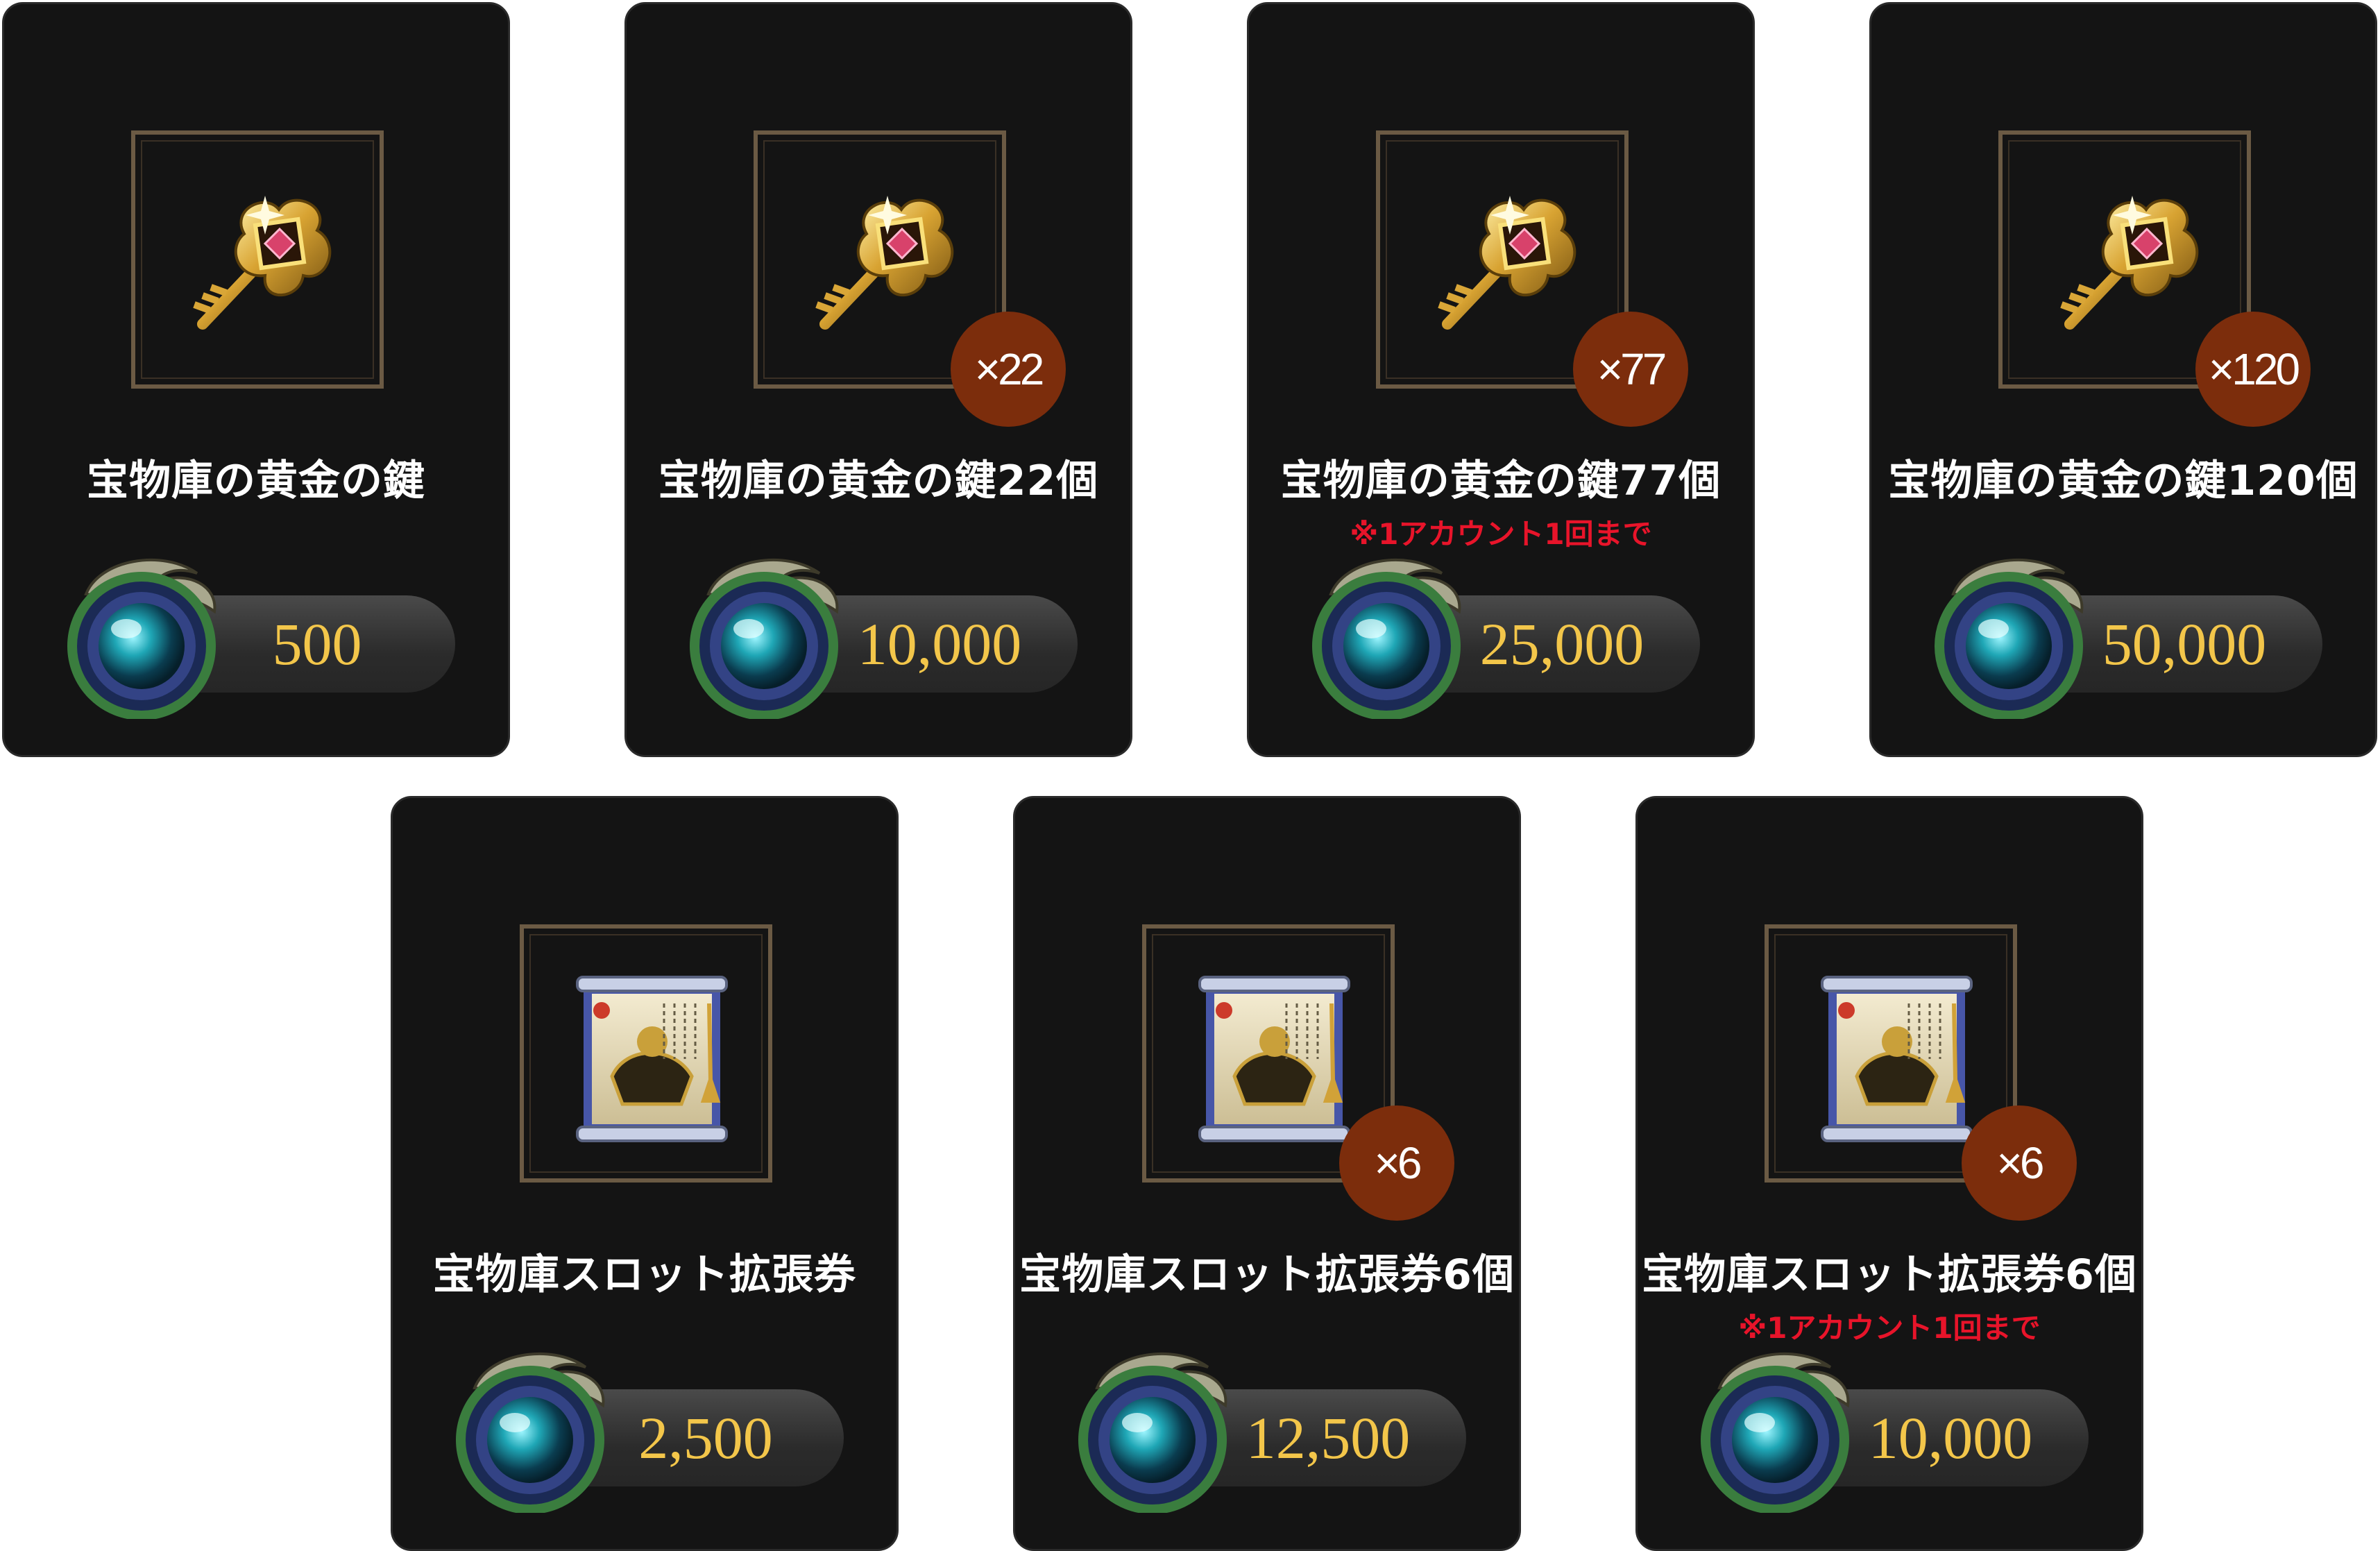  I want to click on price-label: 50,000, so click(2184, 644).